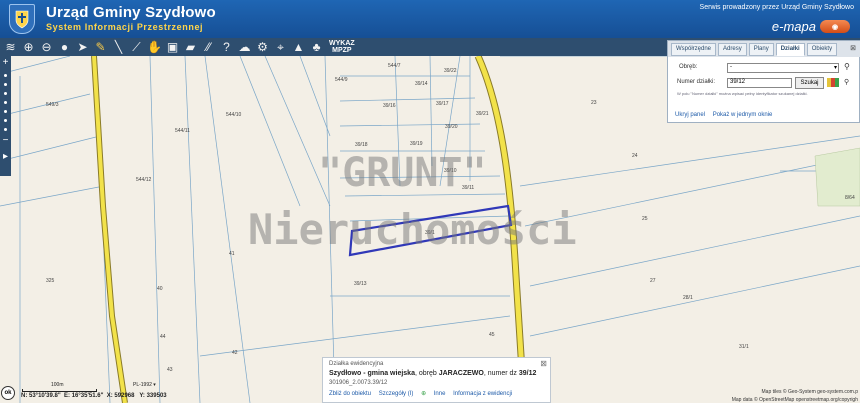  I want to click on zoom-bar: + − ▸, so click(5, 116).